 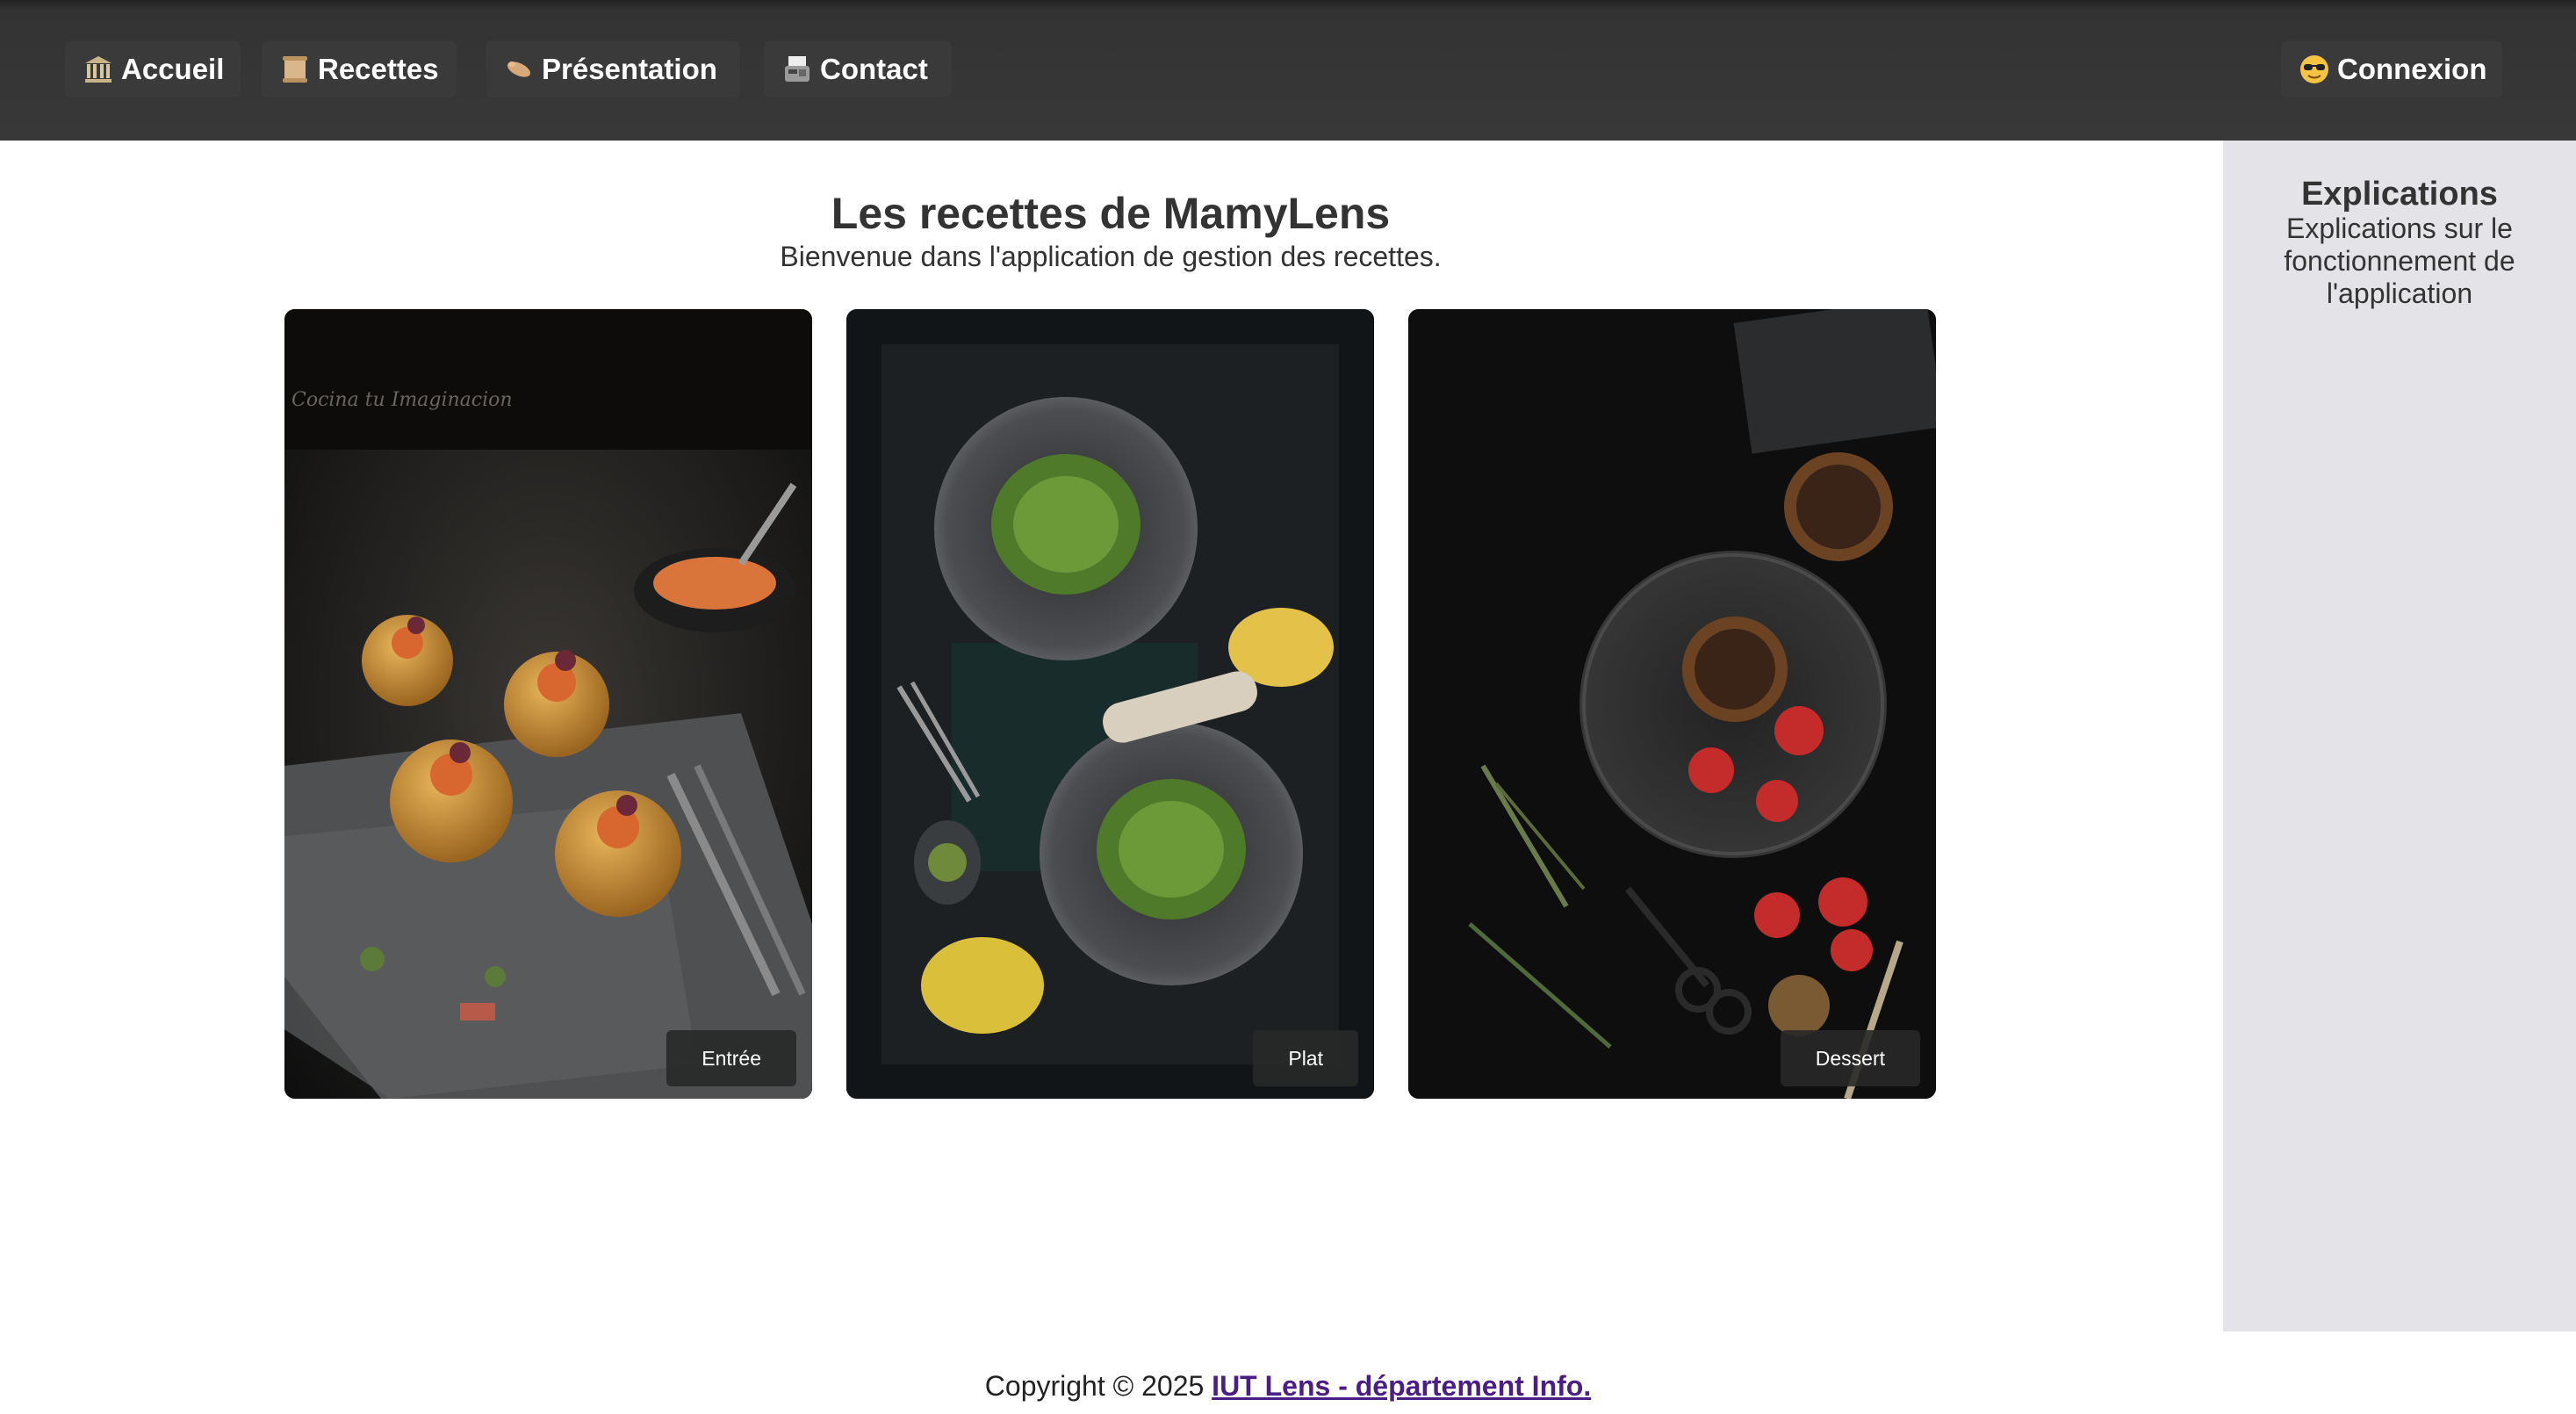 I want to click on scroll-icon, so click(x=295, y=69).